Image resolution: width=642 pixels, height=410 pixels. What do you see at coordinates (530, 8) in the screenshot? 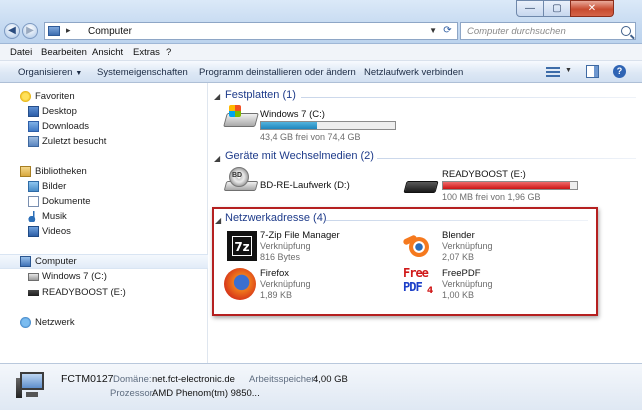
I see `minimize-button: —` at bounding box center [530, 8].